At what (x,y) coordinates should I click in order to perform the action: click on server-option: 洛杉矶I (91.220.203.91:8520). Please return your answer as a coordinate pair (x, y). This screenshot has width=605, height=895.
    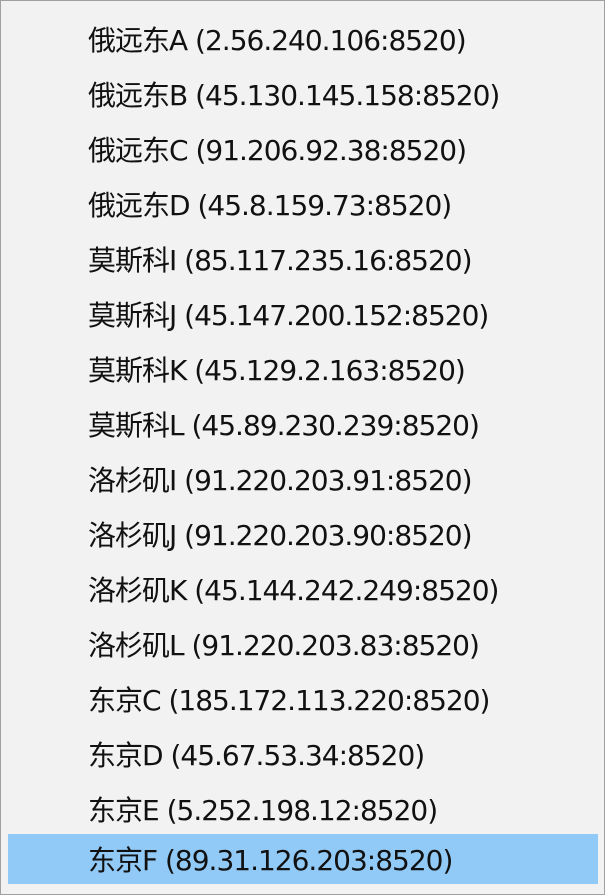
    Looking at the image, I should click on (303, 479).